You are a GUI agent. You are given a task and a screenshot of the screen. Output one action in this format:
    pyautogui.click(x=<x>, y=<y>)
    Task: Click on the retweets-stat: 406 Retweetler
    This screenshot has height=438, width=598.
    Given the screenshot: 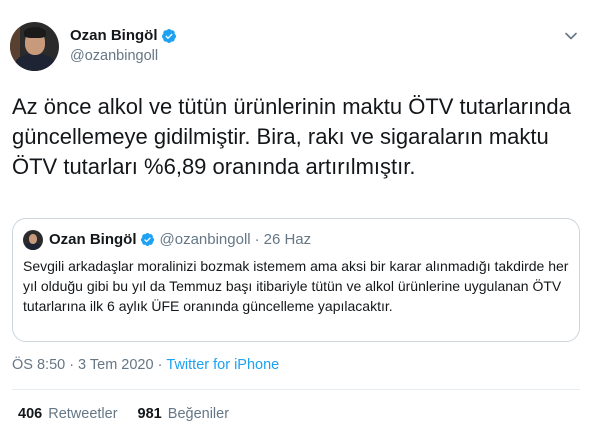 What is the action you would take?
    pyautogui.click(x=68, y=414)
    